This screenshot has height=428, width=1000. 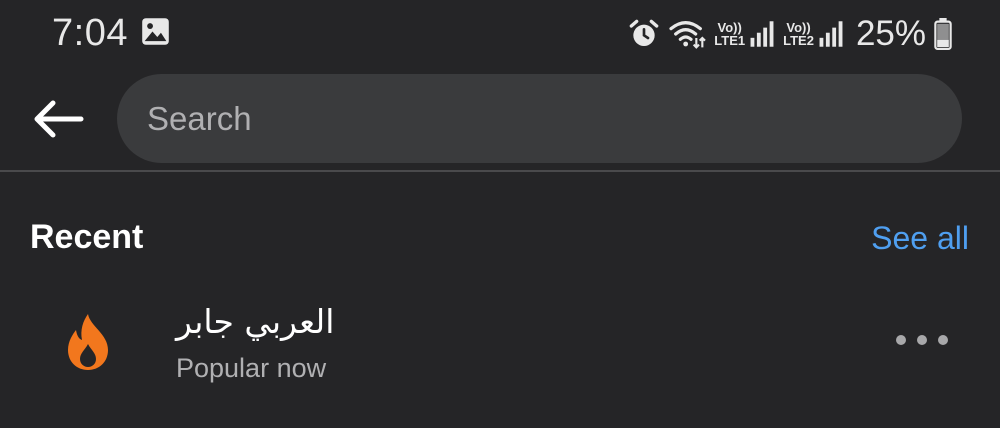 What do you see at coordinates (255, 321) in the screenshot?
I see `item-title: العربي جابر` at bounding box center [255, 321].